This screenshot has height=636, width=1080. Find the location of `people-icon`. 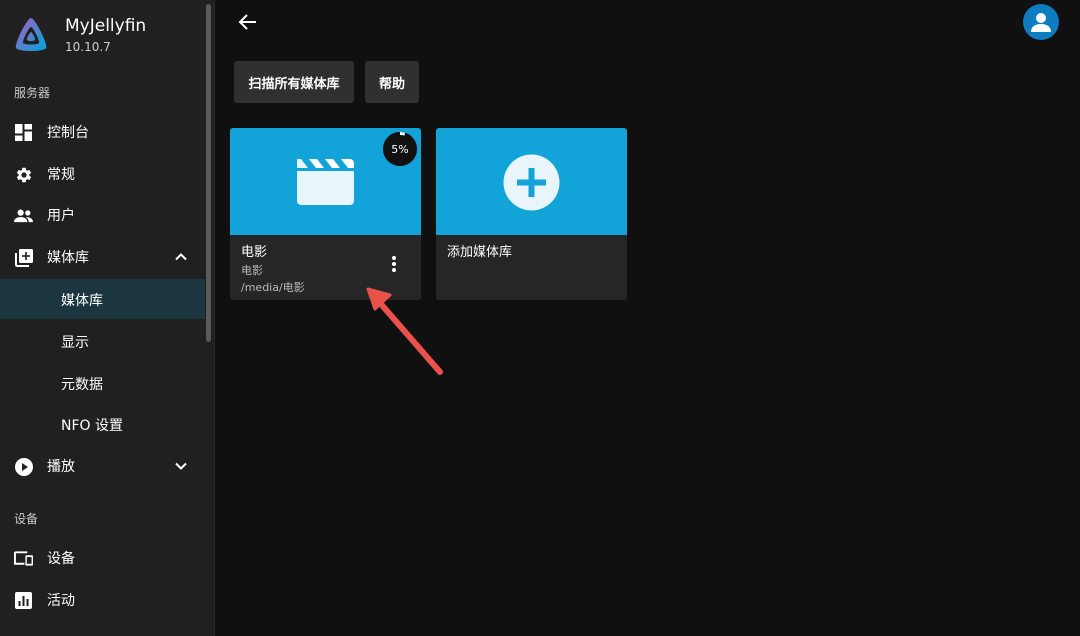

people-icon is located at coordinates (23, 215).